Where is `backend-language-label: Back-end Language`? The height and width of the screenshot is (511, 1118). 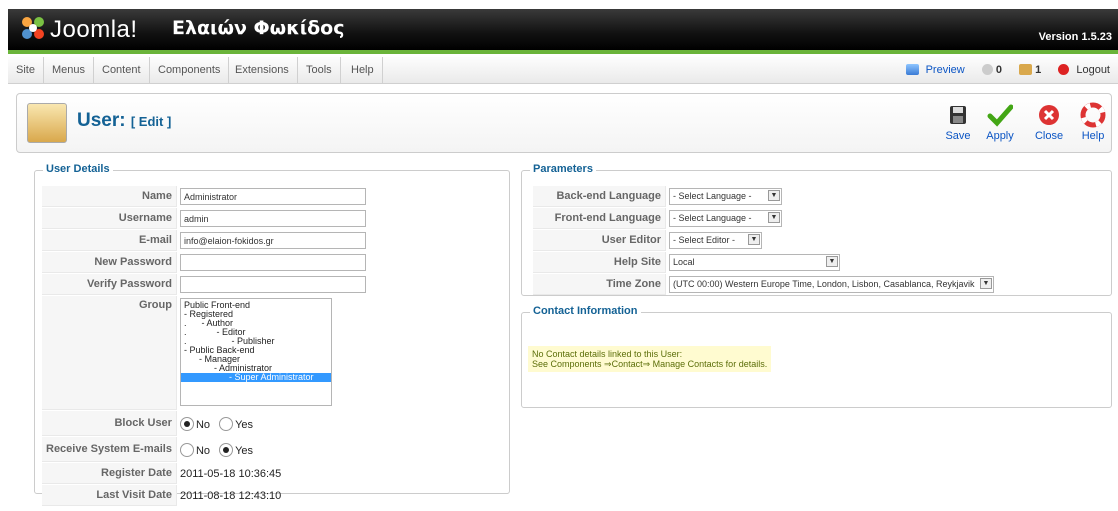
backend-language-label: Back-end Language is located at coordinates (599, 196).